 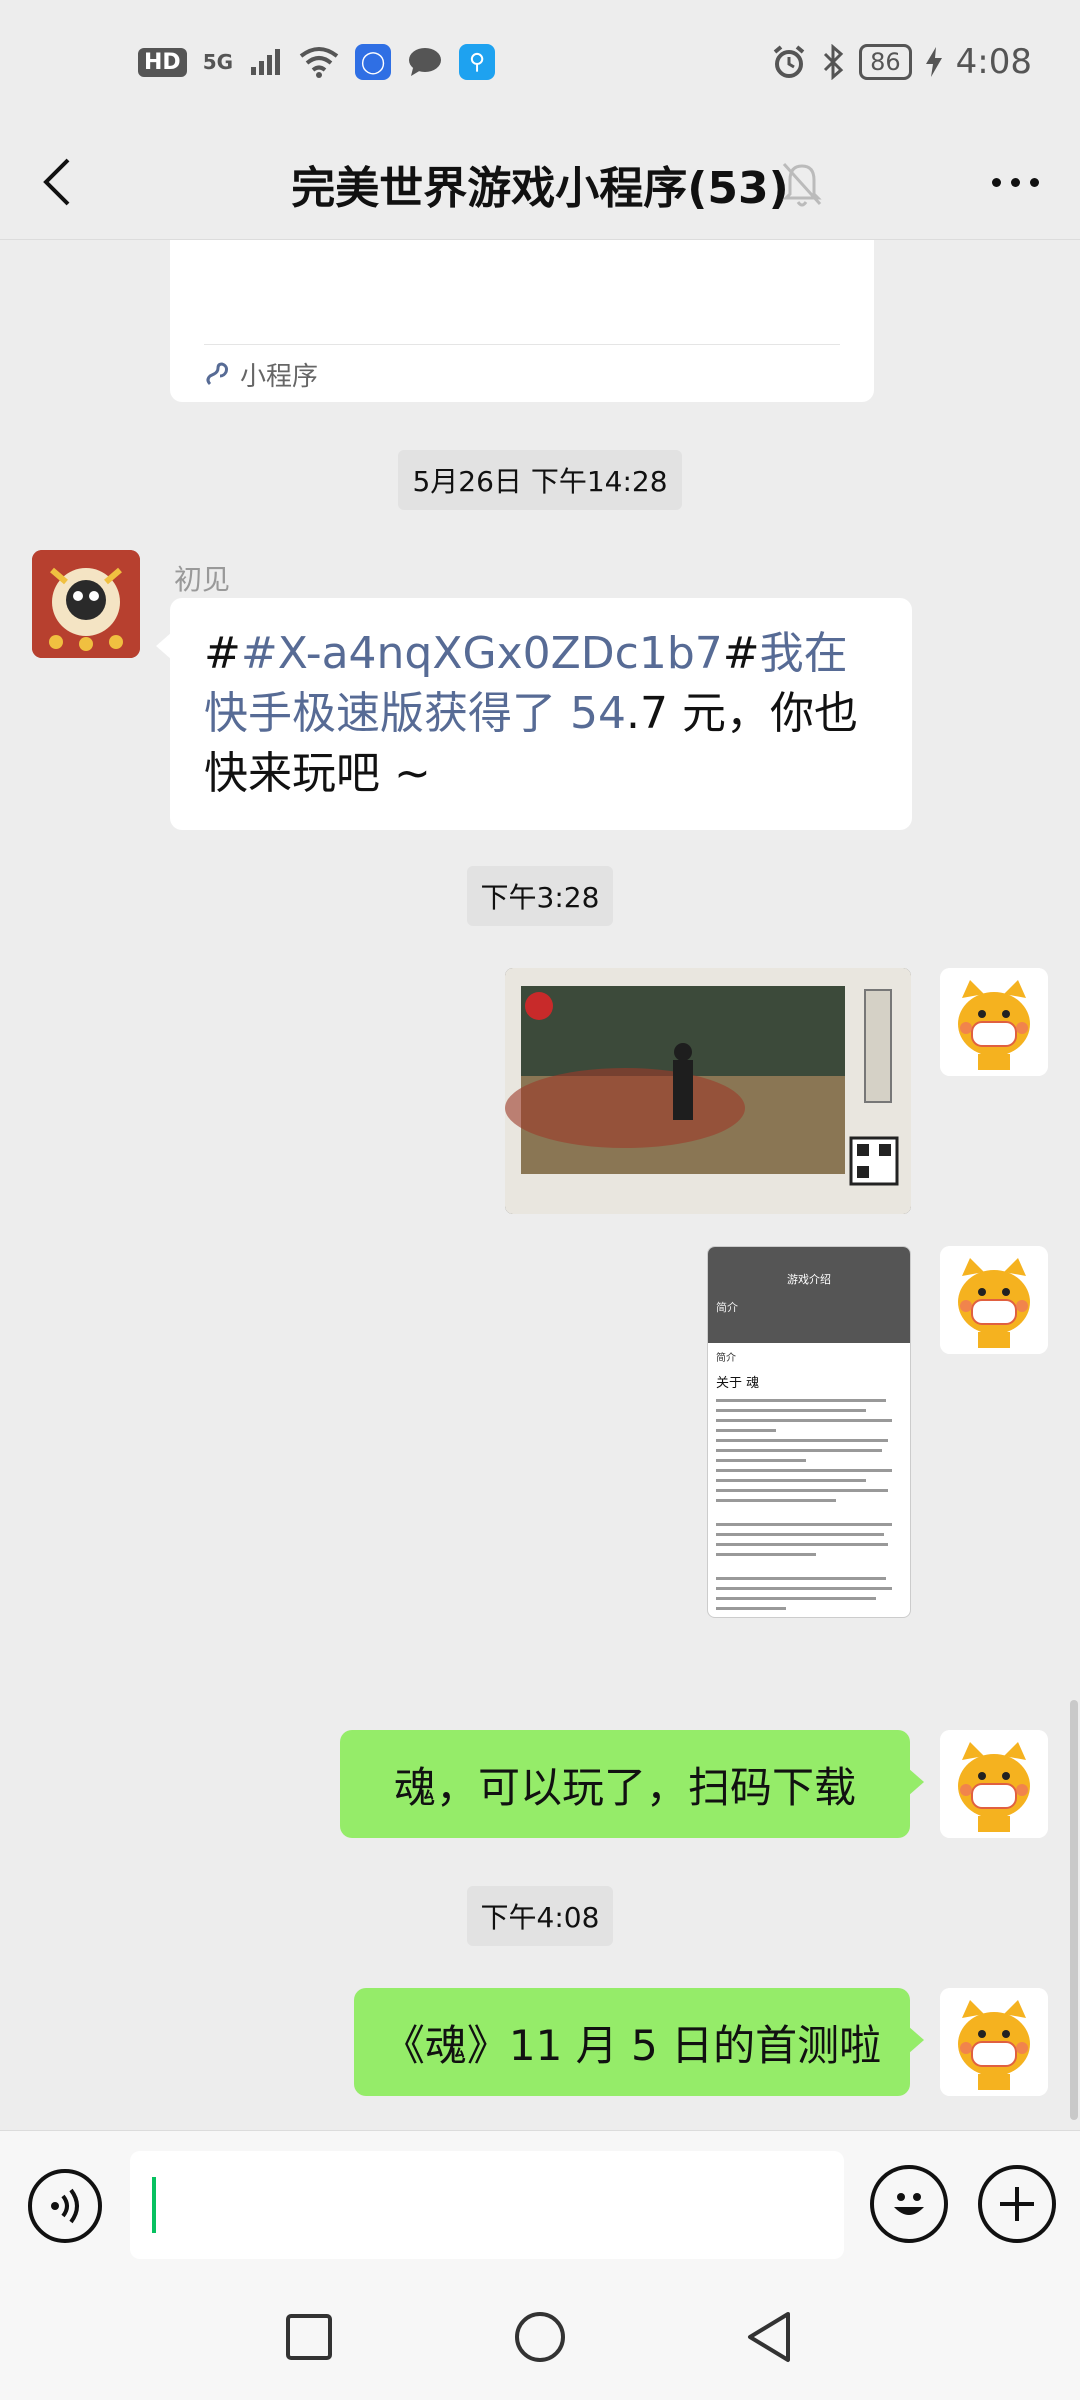 I want to click on sender-name: 初见, so click(x=202, y=579).